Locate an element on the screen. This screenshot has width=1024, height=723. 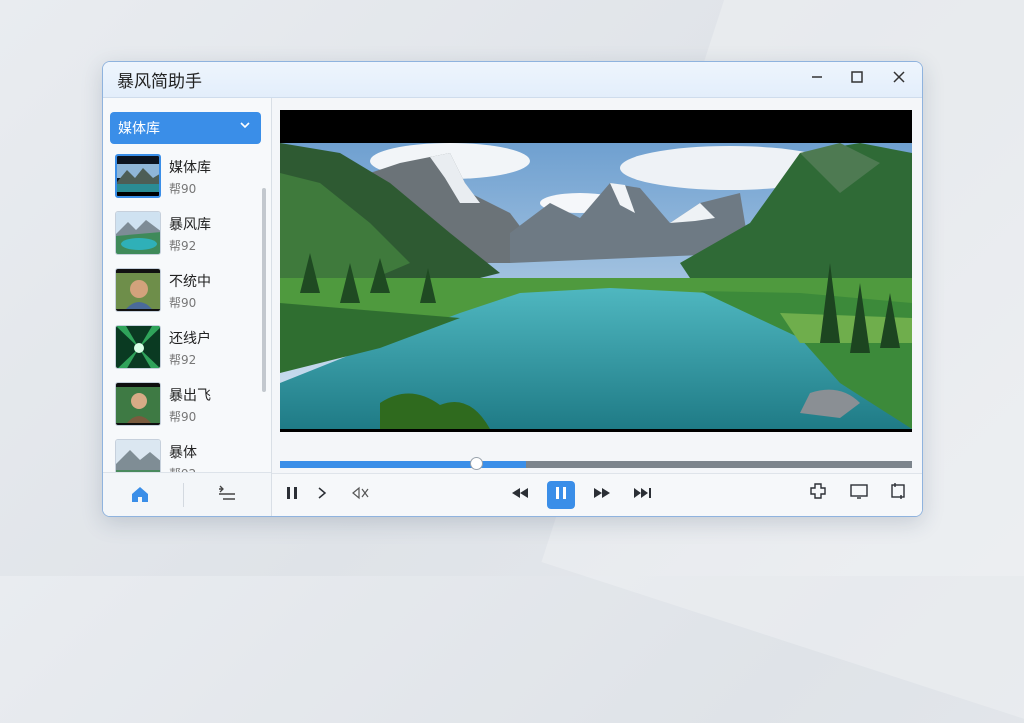
library-dropdown-label: 媒体库 is located at coordinates (139, 129).